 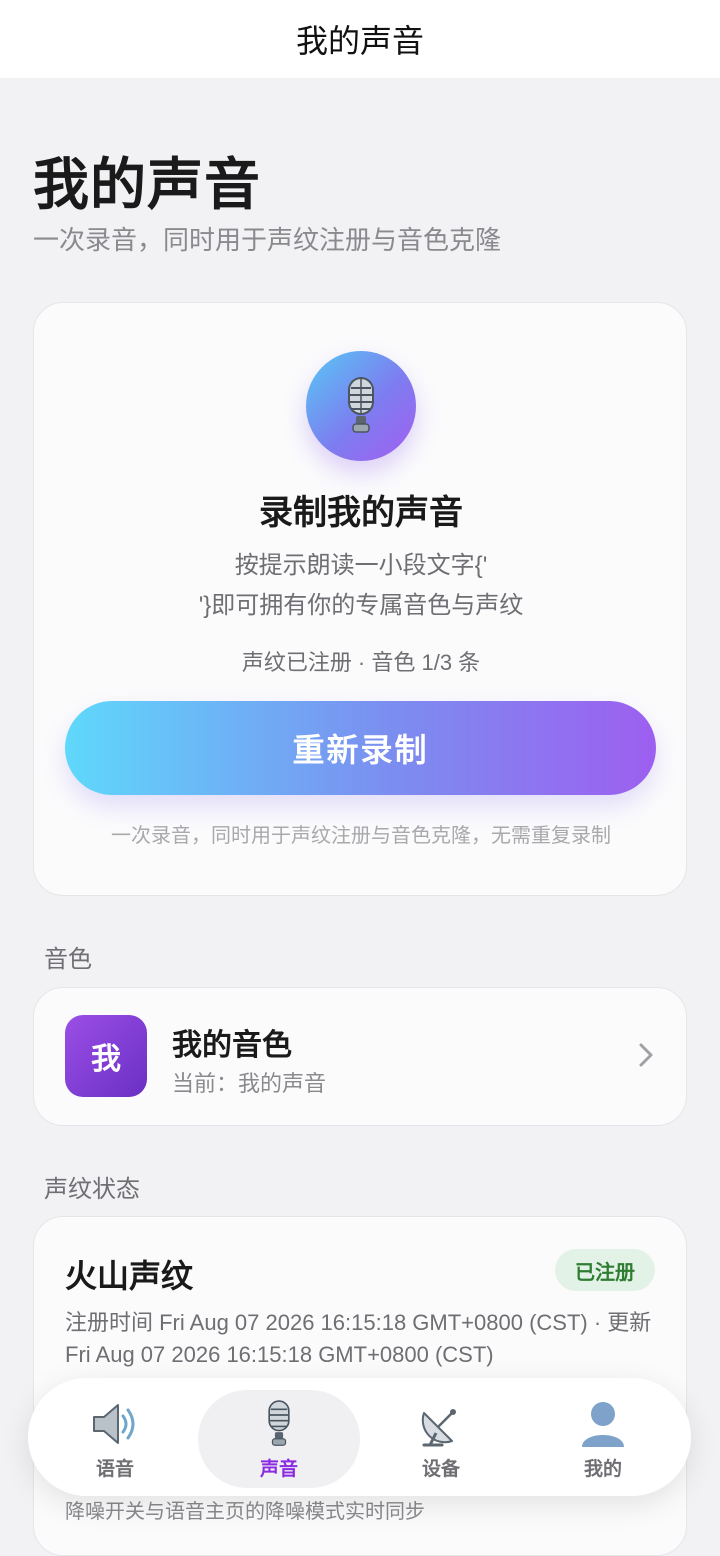 What do you see at coordinates (267, 240) in the screenshot?
I see `page-subtitle: 一次录音，同时用于声纹注册与音色克隆` at bounding box center [267, 240].